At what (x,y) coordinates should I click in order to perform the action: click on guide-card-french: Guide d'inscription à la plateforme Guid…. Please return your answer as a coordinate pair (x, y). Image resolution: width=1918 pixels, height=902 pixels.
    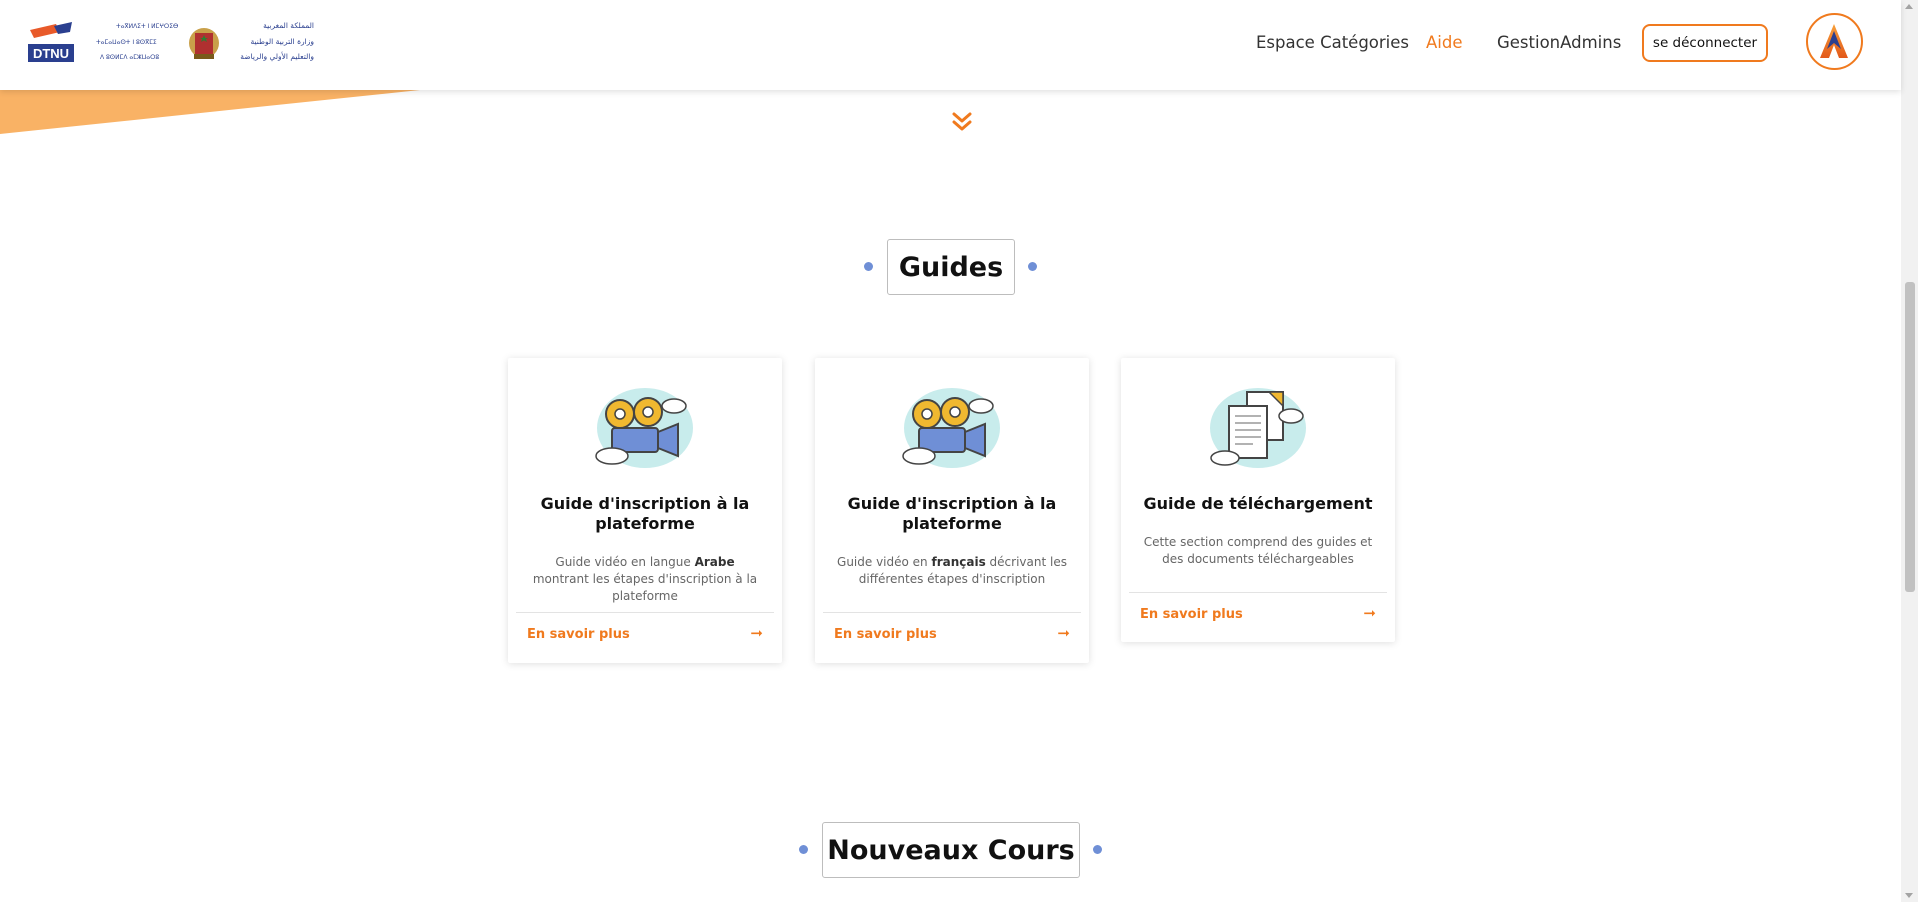
    Looking at the image, I should click on (952, 510).